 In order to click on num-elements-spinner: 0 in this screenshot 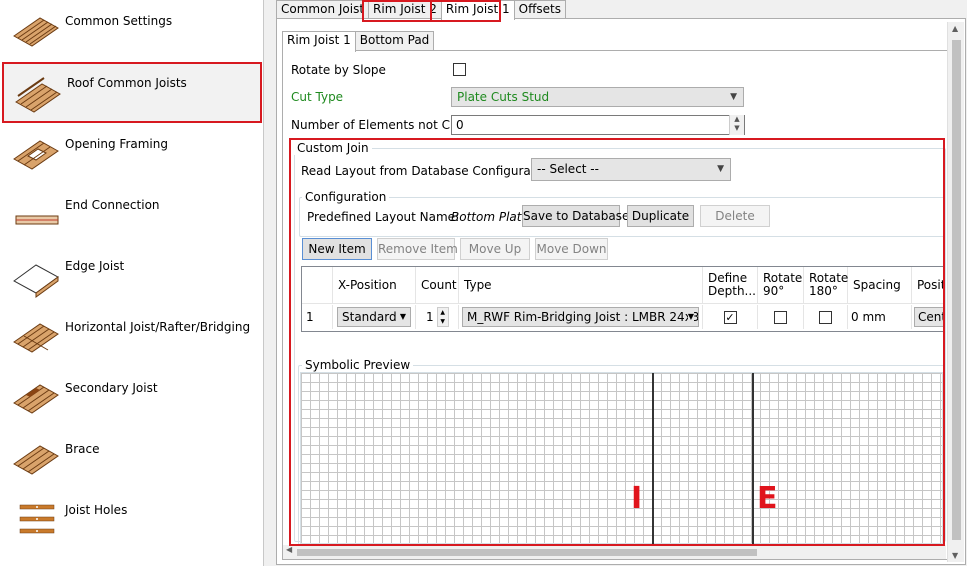, I will do `click(598, 125)`.